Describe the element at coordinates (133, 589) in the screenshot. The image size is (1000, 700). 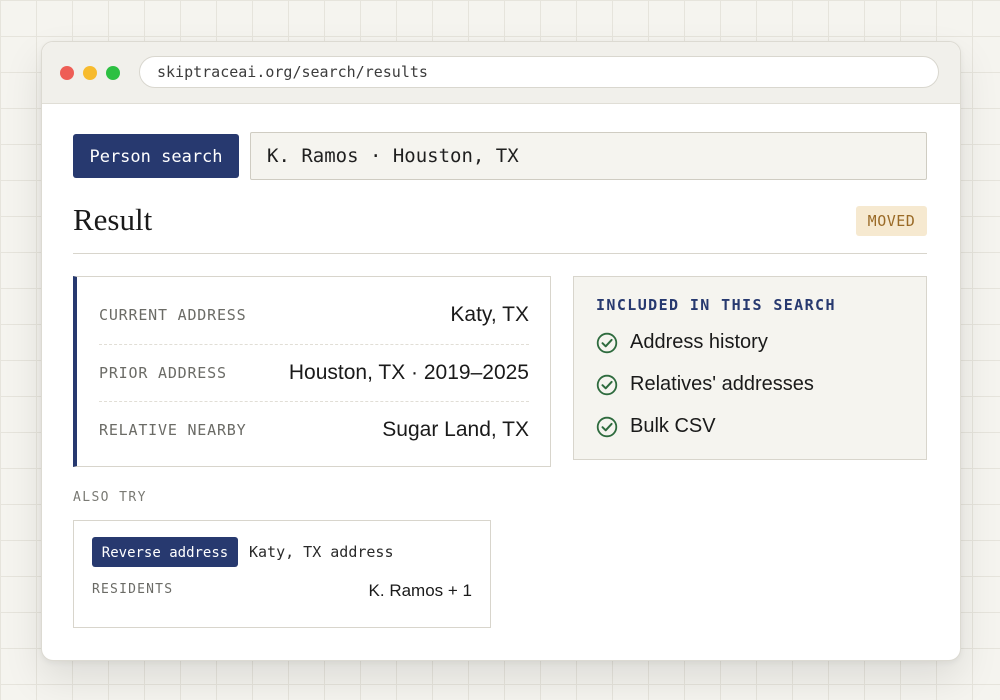
I see `residents-label: RESIDENTS` at that location.